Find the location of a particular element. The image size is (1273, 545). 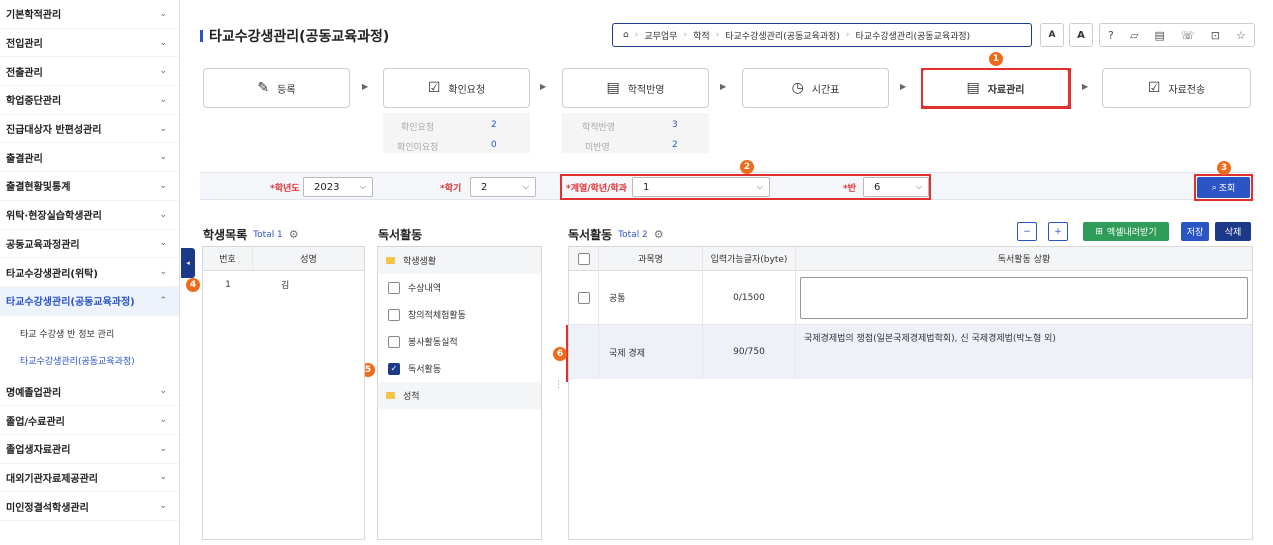

remove-row-button: − is located at coordinates (1027, 231).